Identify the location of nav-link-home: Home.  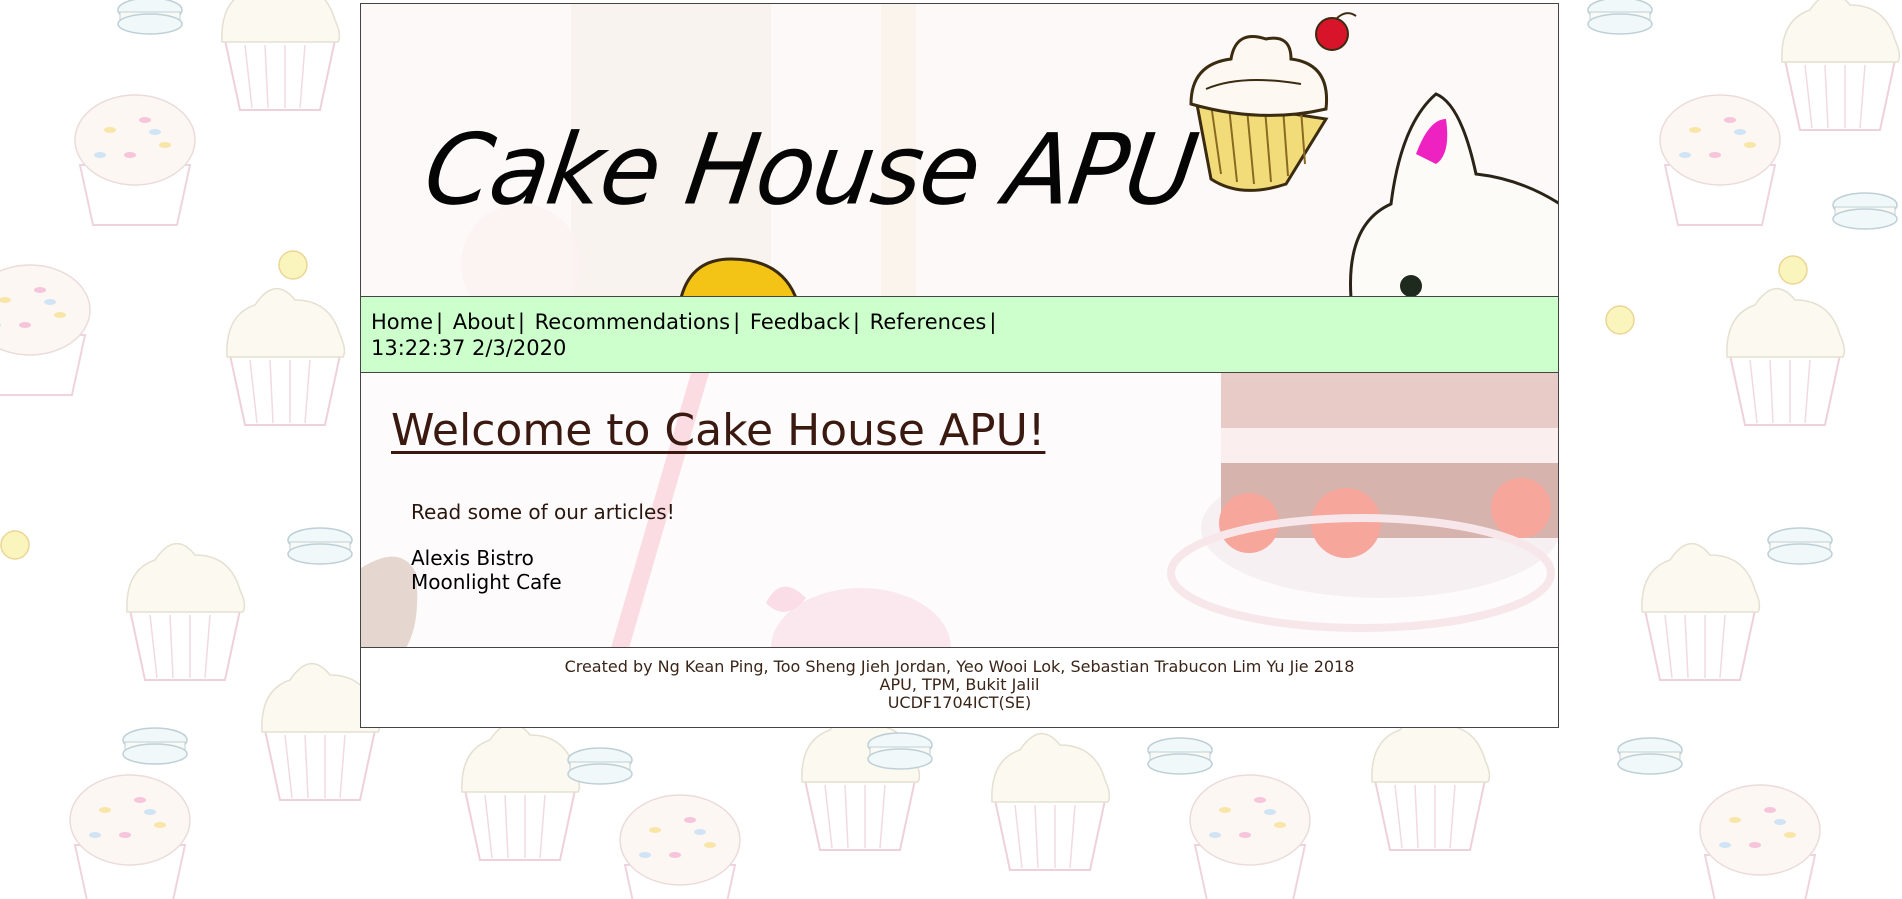
(402, 322).